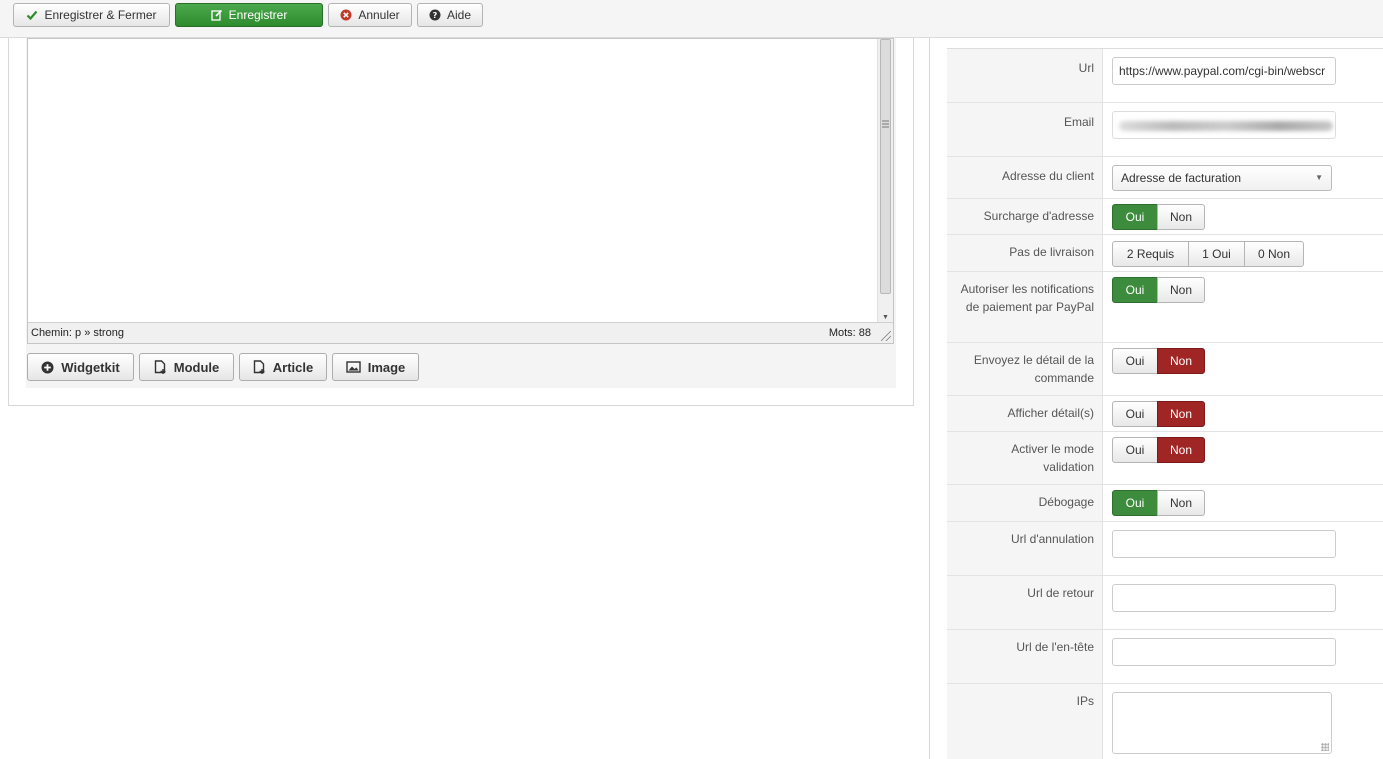 The height and width of the screenshot is (759, 1383). What do you see at coordinates (1135, 361) in the screenshot?
I see `send-order-detail-yes: Oui` at bounding box center [1135, 361].